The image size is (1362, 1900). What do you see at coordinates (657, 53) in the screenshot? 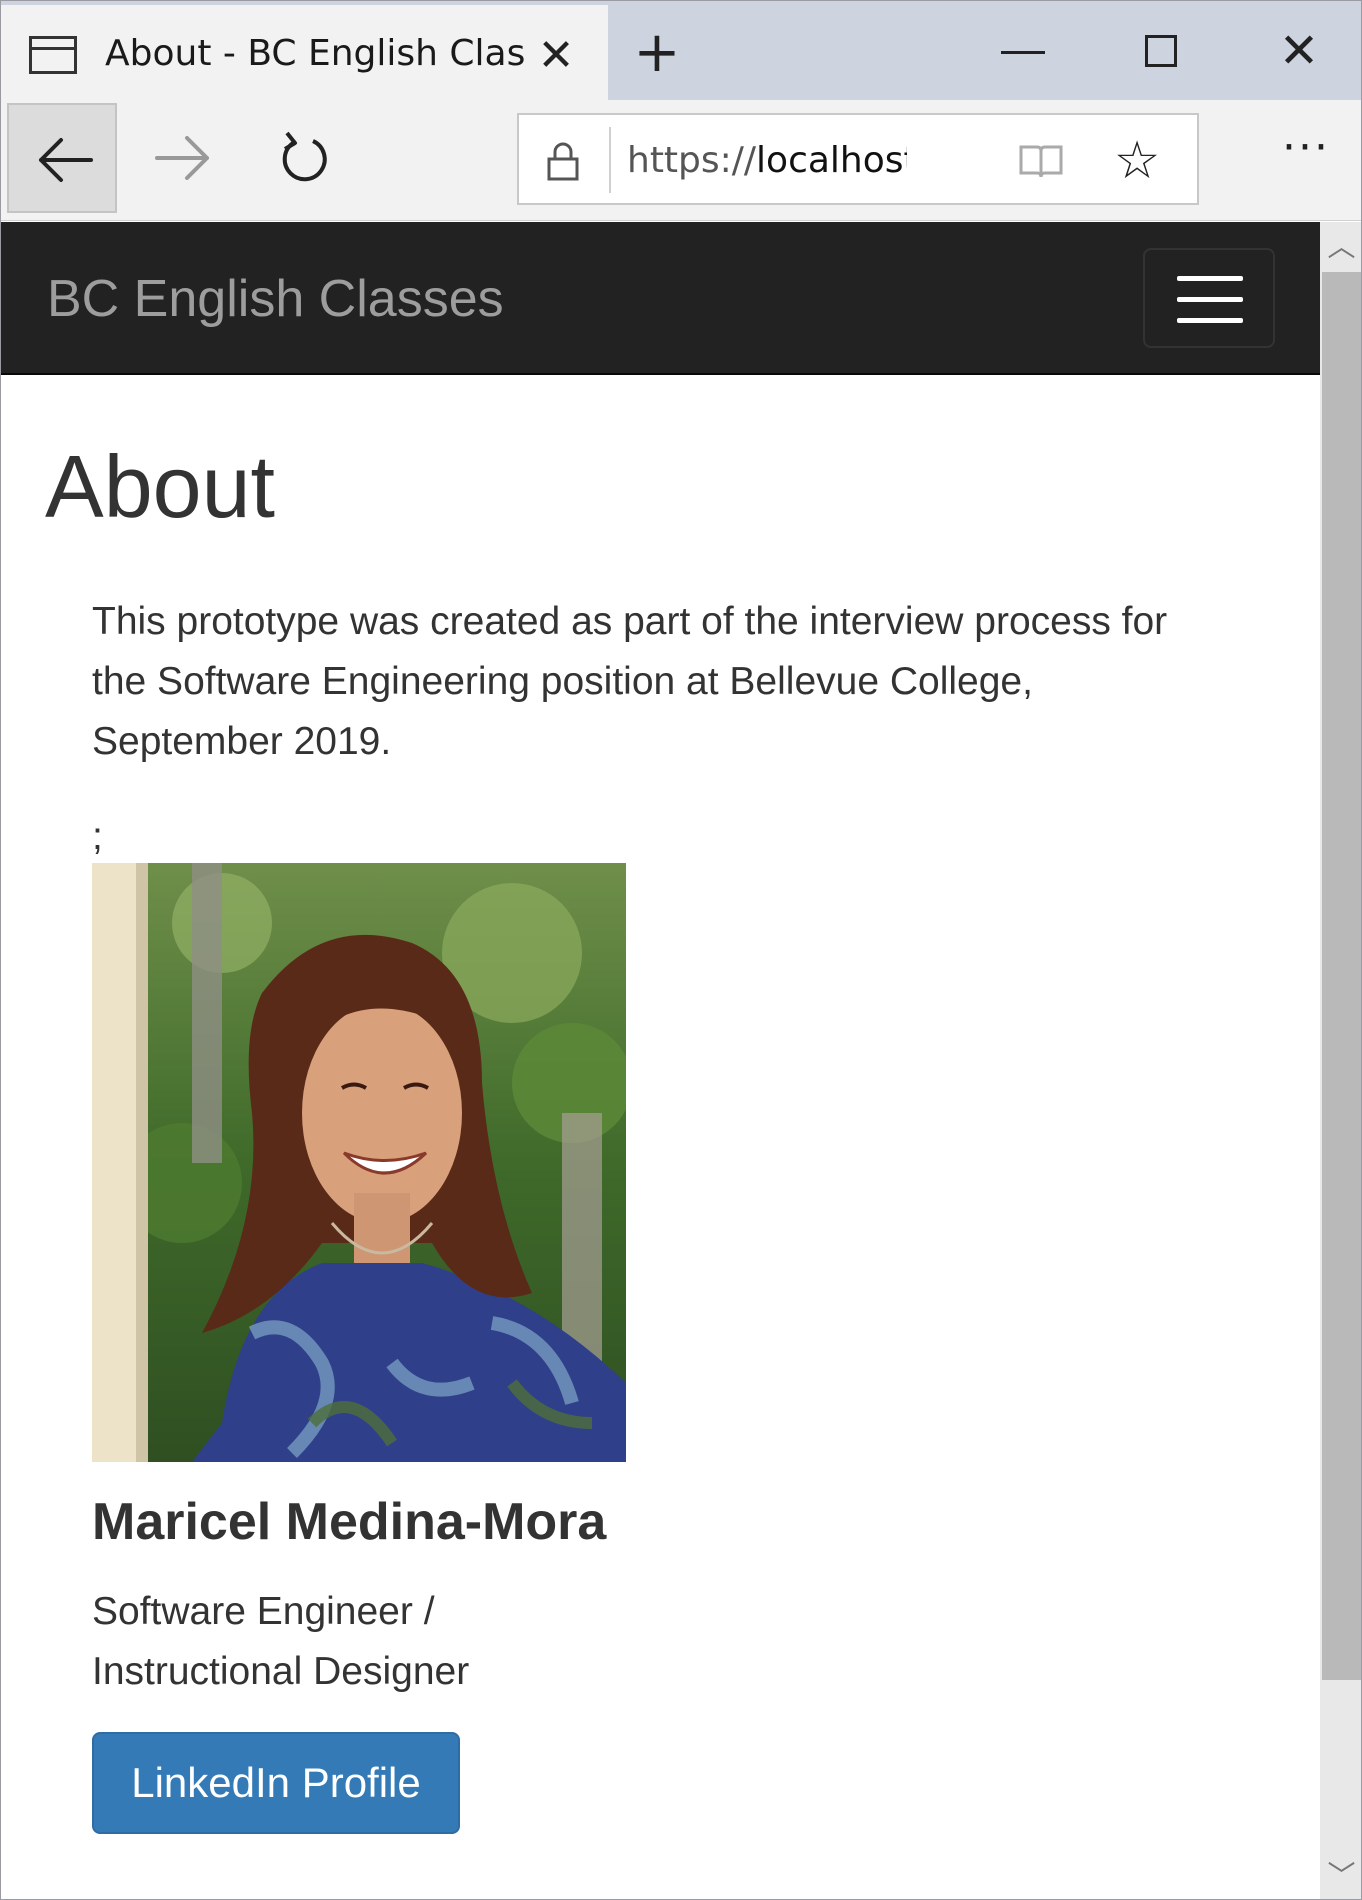
I see `new-tab-button: +` at bounding box center [657, 53].